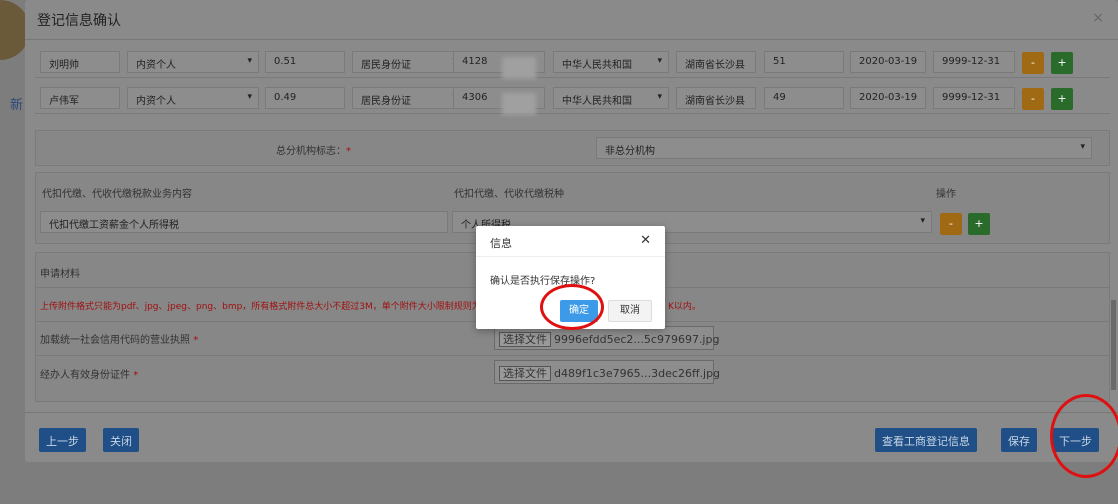 This screenshot has height=504, width=1118. I want to click on modal-title: 登记信息确认, so click(571, 20).